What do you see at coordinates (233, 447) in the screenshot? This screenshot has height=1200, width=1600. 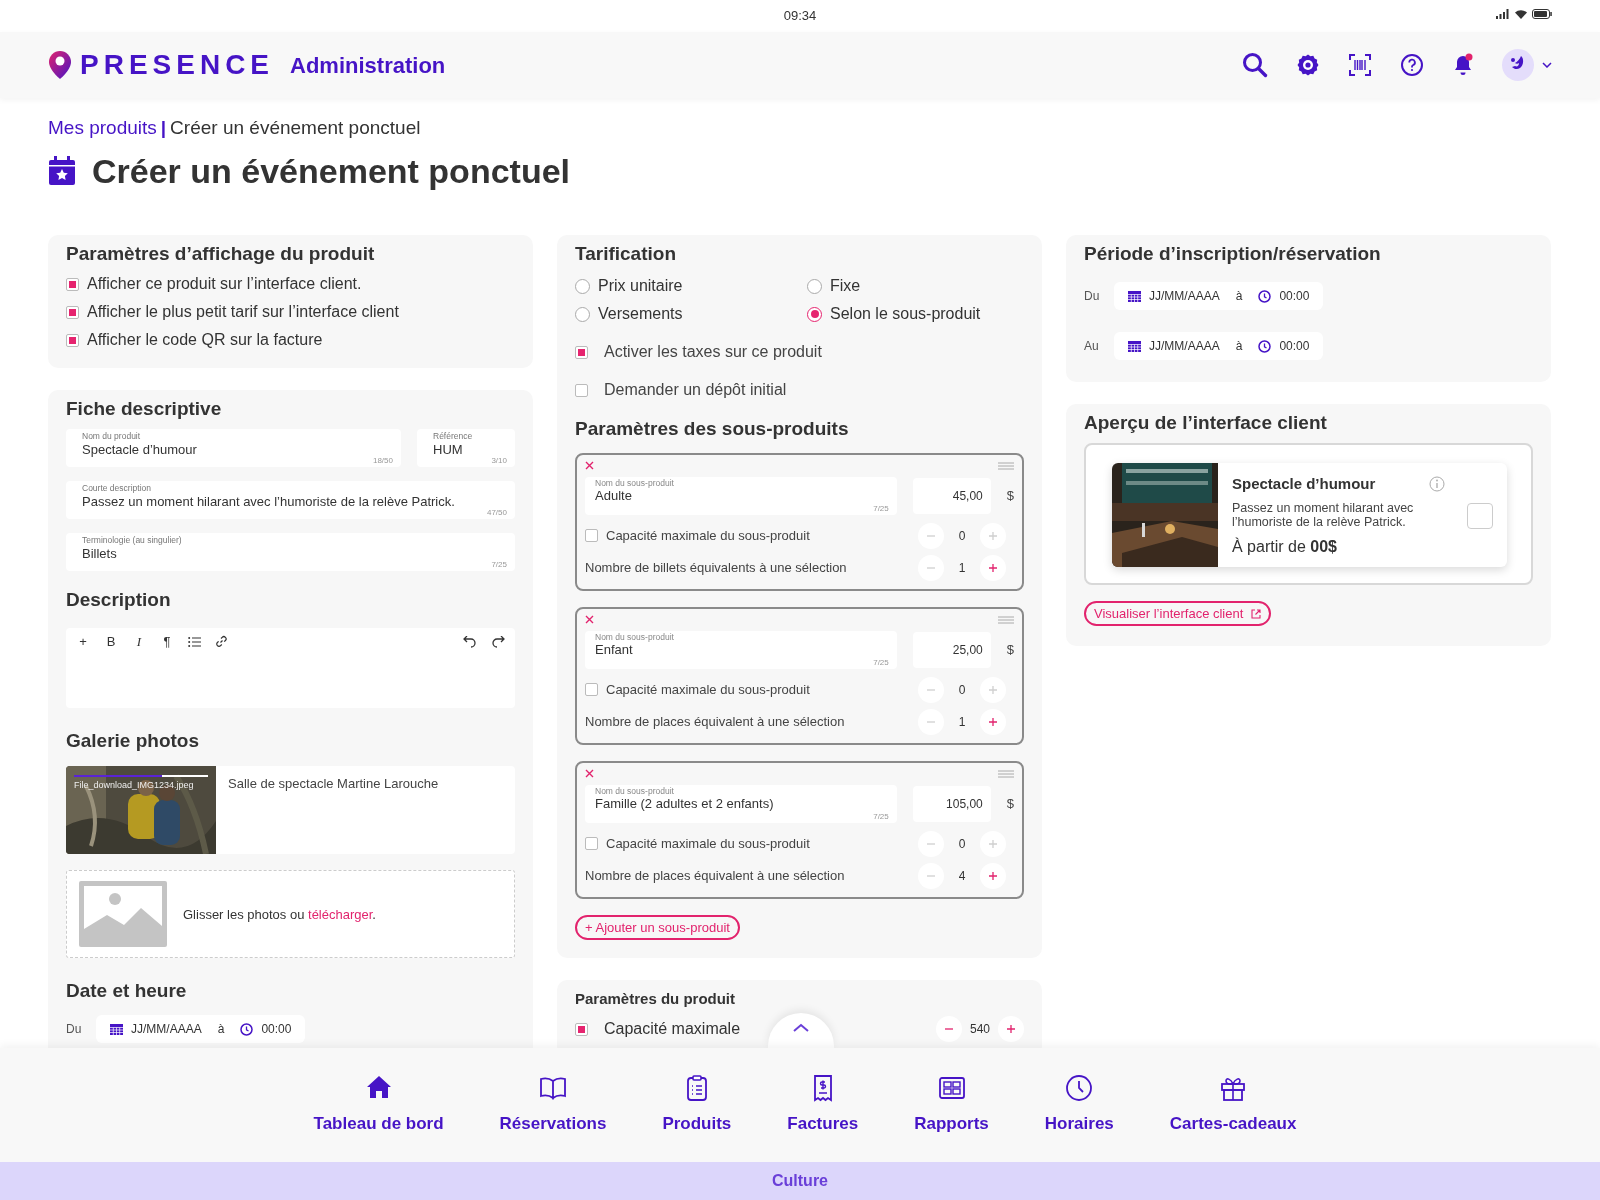 I see `product-name-field: Nom du produit Spectacle d’humour 18/50` at bounding box center [233, 447].